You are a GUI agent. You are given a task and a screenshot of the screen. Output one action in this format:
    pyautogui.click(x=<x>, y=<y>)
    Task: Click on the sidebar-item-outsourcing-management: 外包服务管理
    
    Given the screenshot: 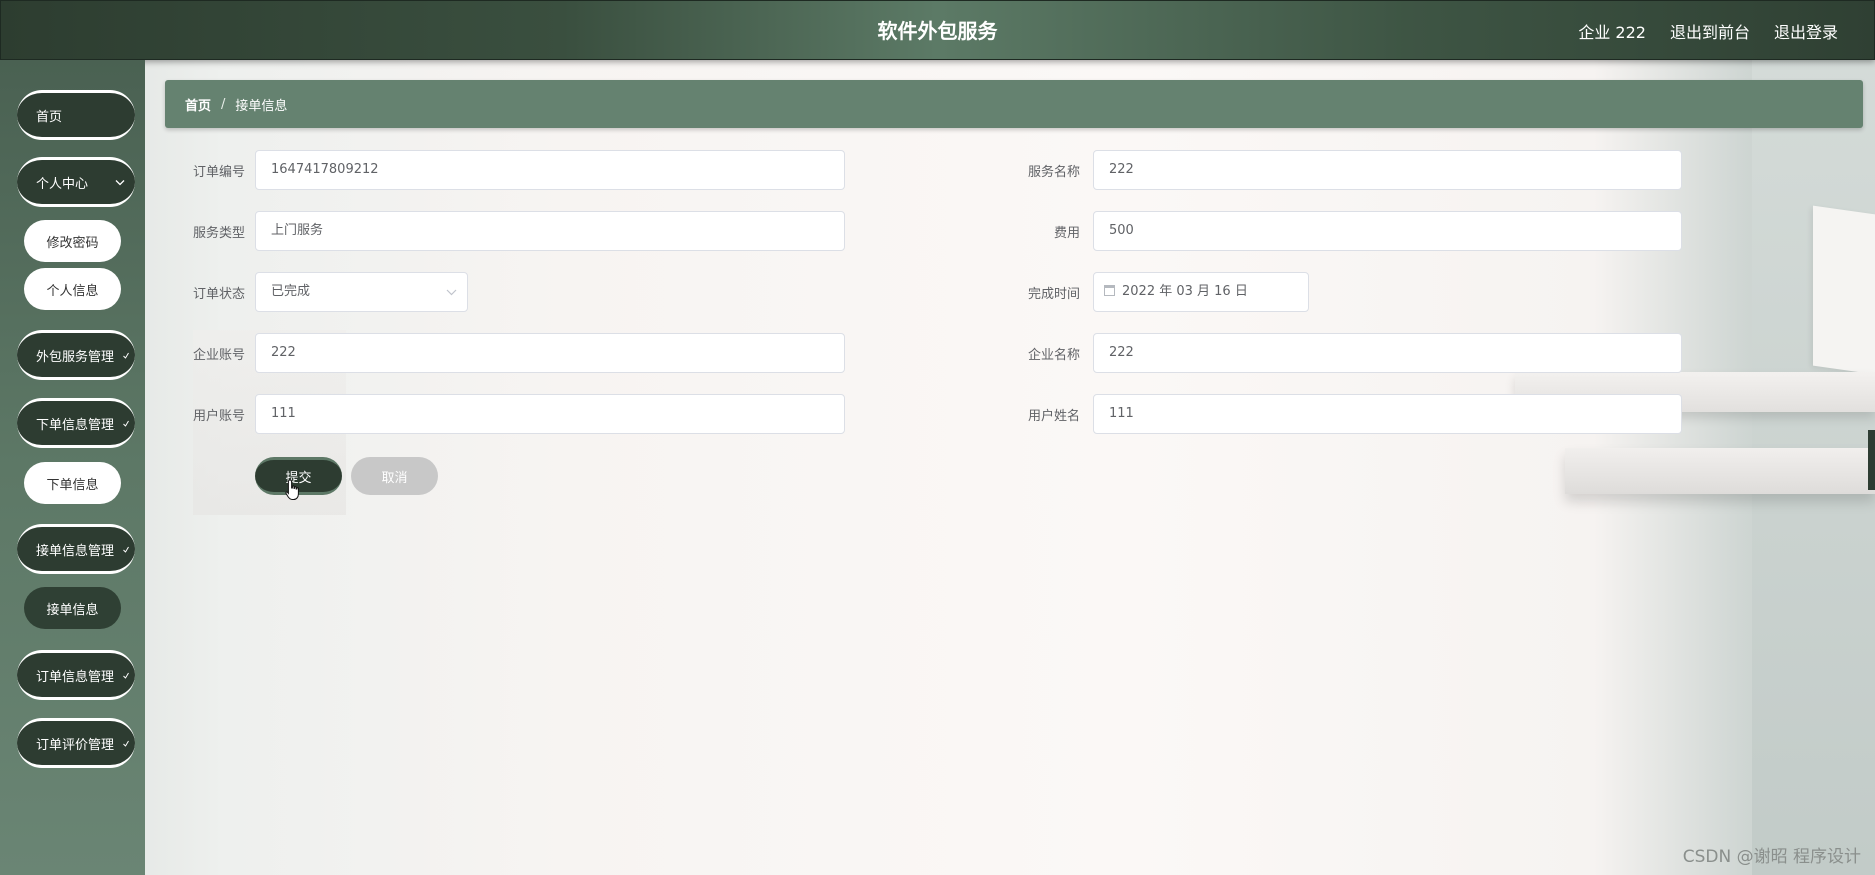 What is the action you would take?
    pyautogui.click(x=76, y=355)
    